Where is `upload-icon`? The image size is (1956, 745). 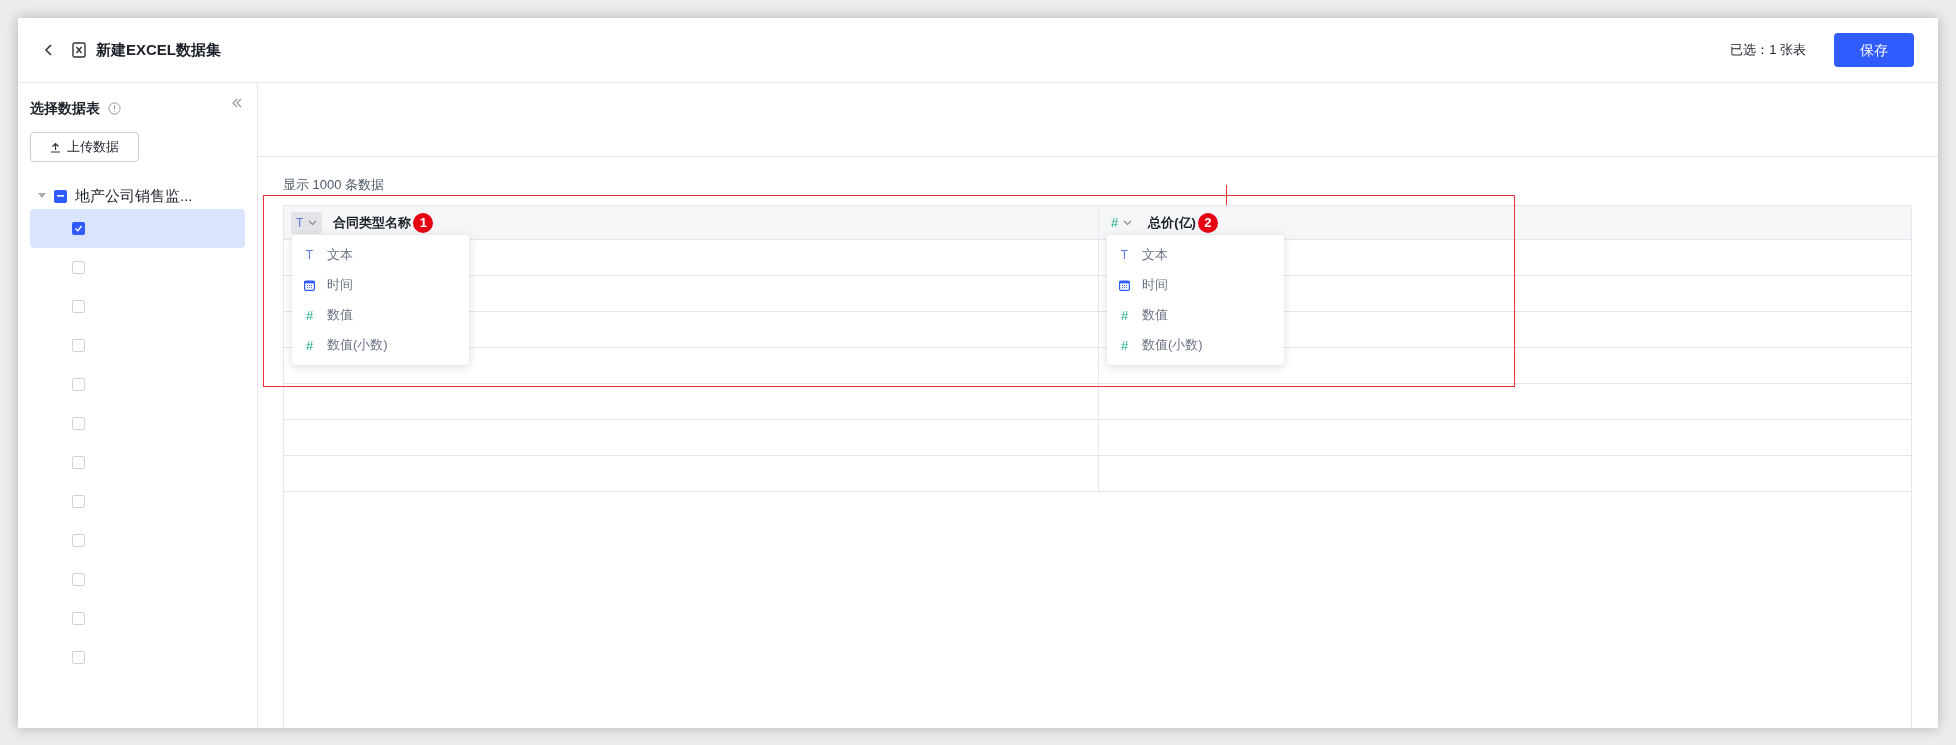 upload-icon is located at coordinates (55, 147).